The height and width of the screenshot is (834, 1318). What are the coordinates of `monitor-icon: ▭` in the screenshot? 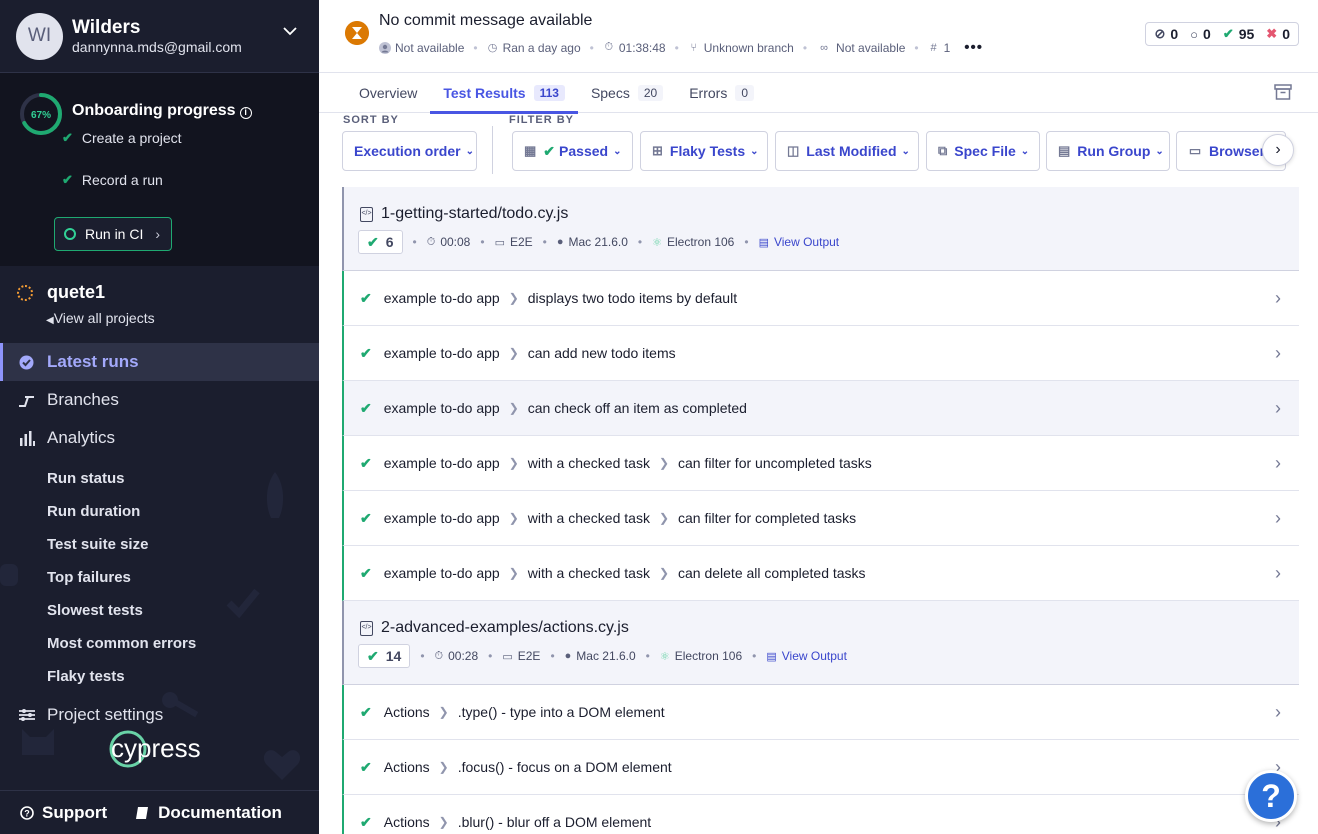 It's located at (499, 242).